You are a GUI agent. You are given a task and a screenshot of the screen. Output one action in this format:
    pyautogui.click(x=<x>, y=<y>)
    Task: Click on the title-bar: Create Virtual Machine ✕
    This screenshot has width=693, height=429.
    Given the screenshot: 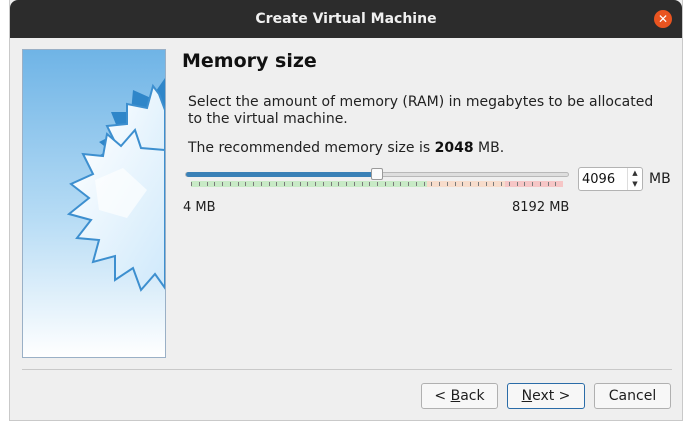 What is the action you would take?
    pyautogui.click(x=346, y=19)
    